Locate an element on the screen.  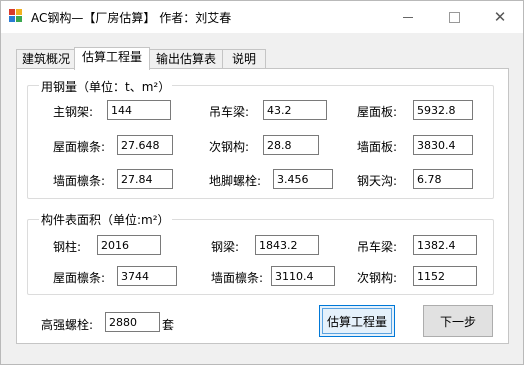
steel-gutter-input: 6.78 is located at coordinates (443, 179).